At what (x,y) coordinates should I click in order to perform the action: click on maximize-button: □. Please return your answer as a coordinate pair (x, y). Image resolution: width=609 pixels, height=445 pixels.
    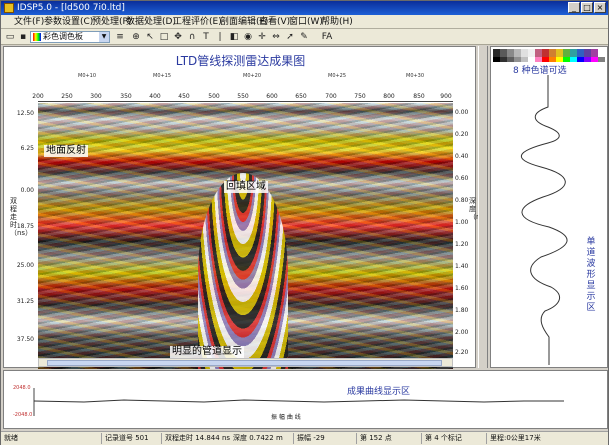
    Looking at the image, I should click on (587, 7).